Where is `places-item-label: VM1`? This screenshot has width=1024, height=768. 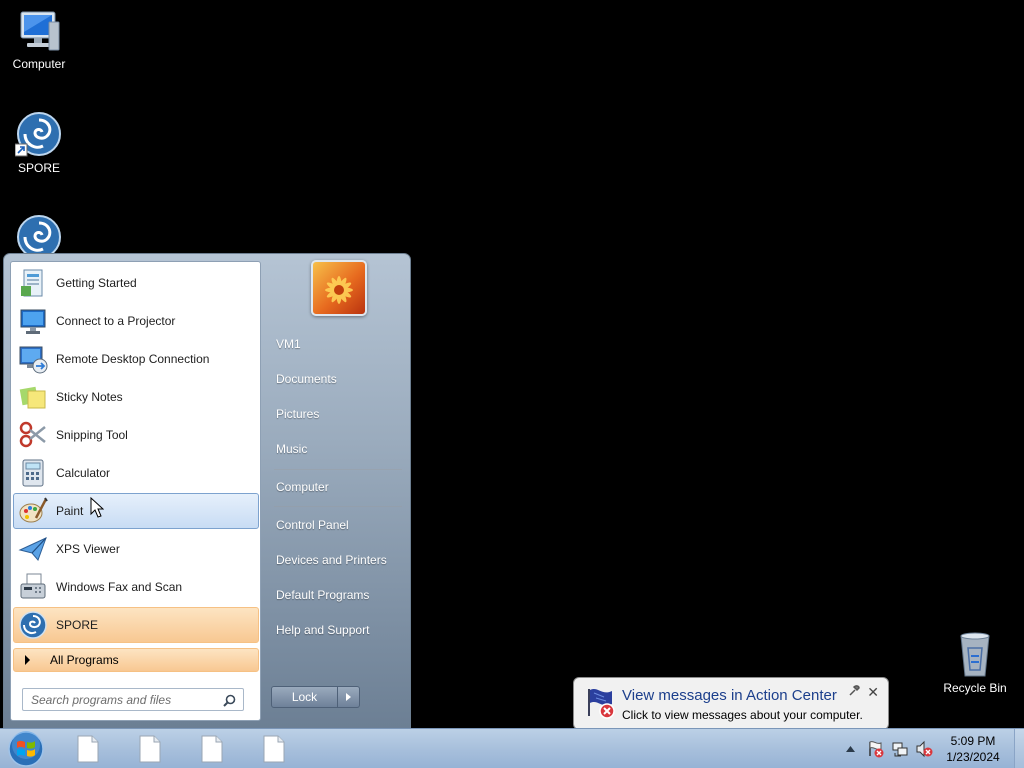 places-item-label: VM1 is located at coordinates (288, 344).